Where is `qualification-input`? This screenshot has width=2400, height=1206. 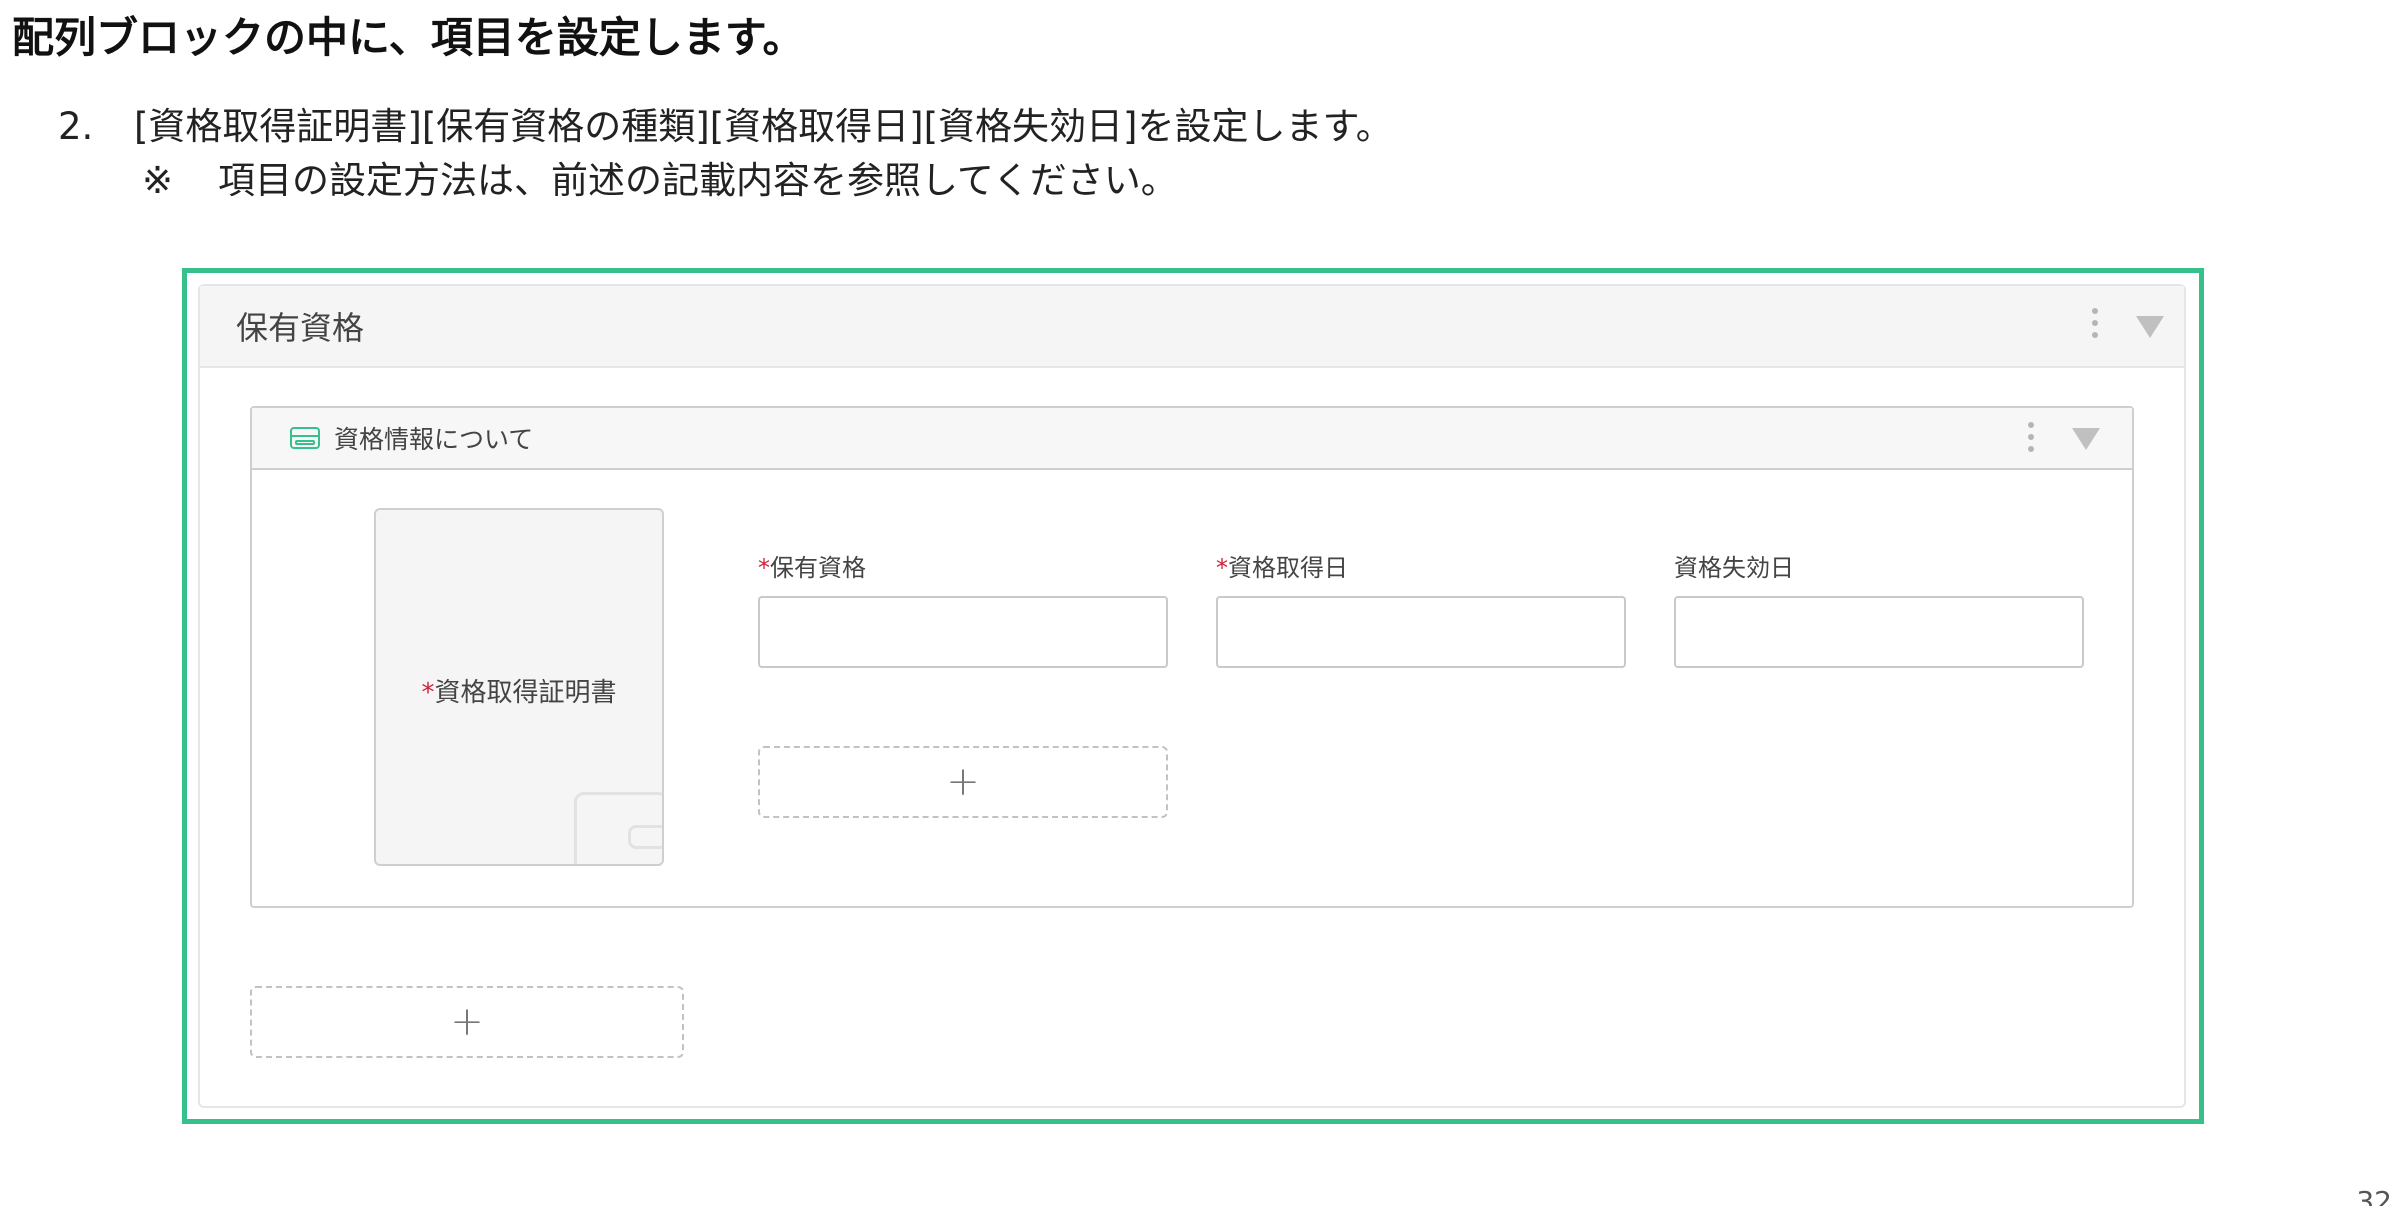
qualification-input is located at coordinates (963, 632).